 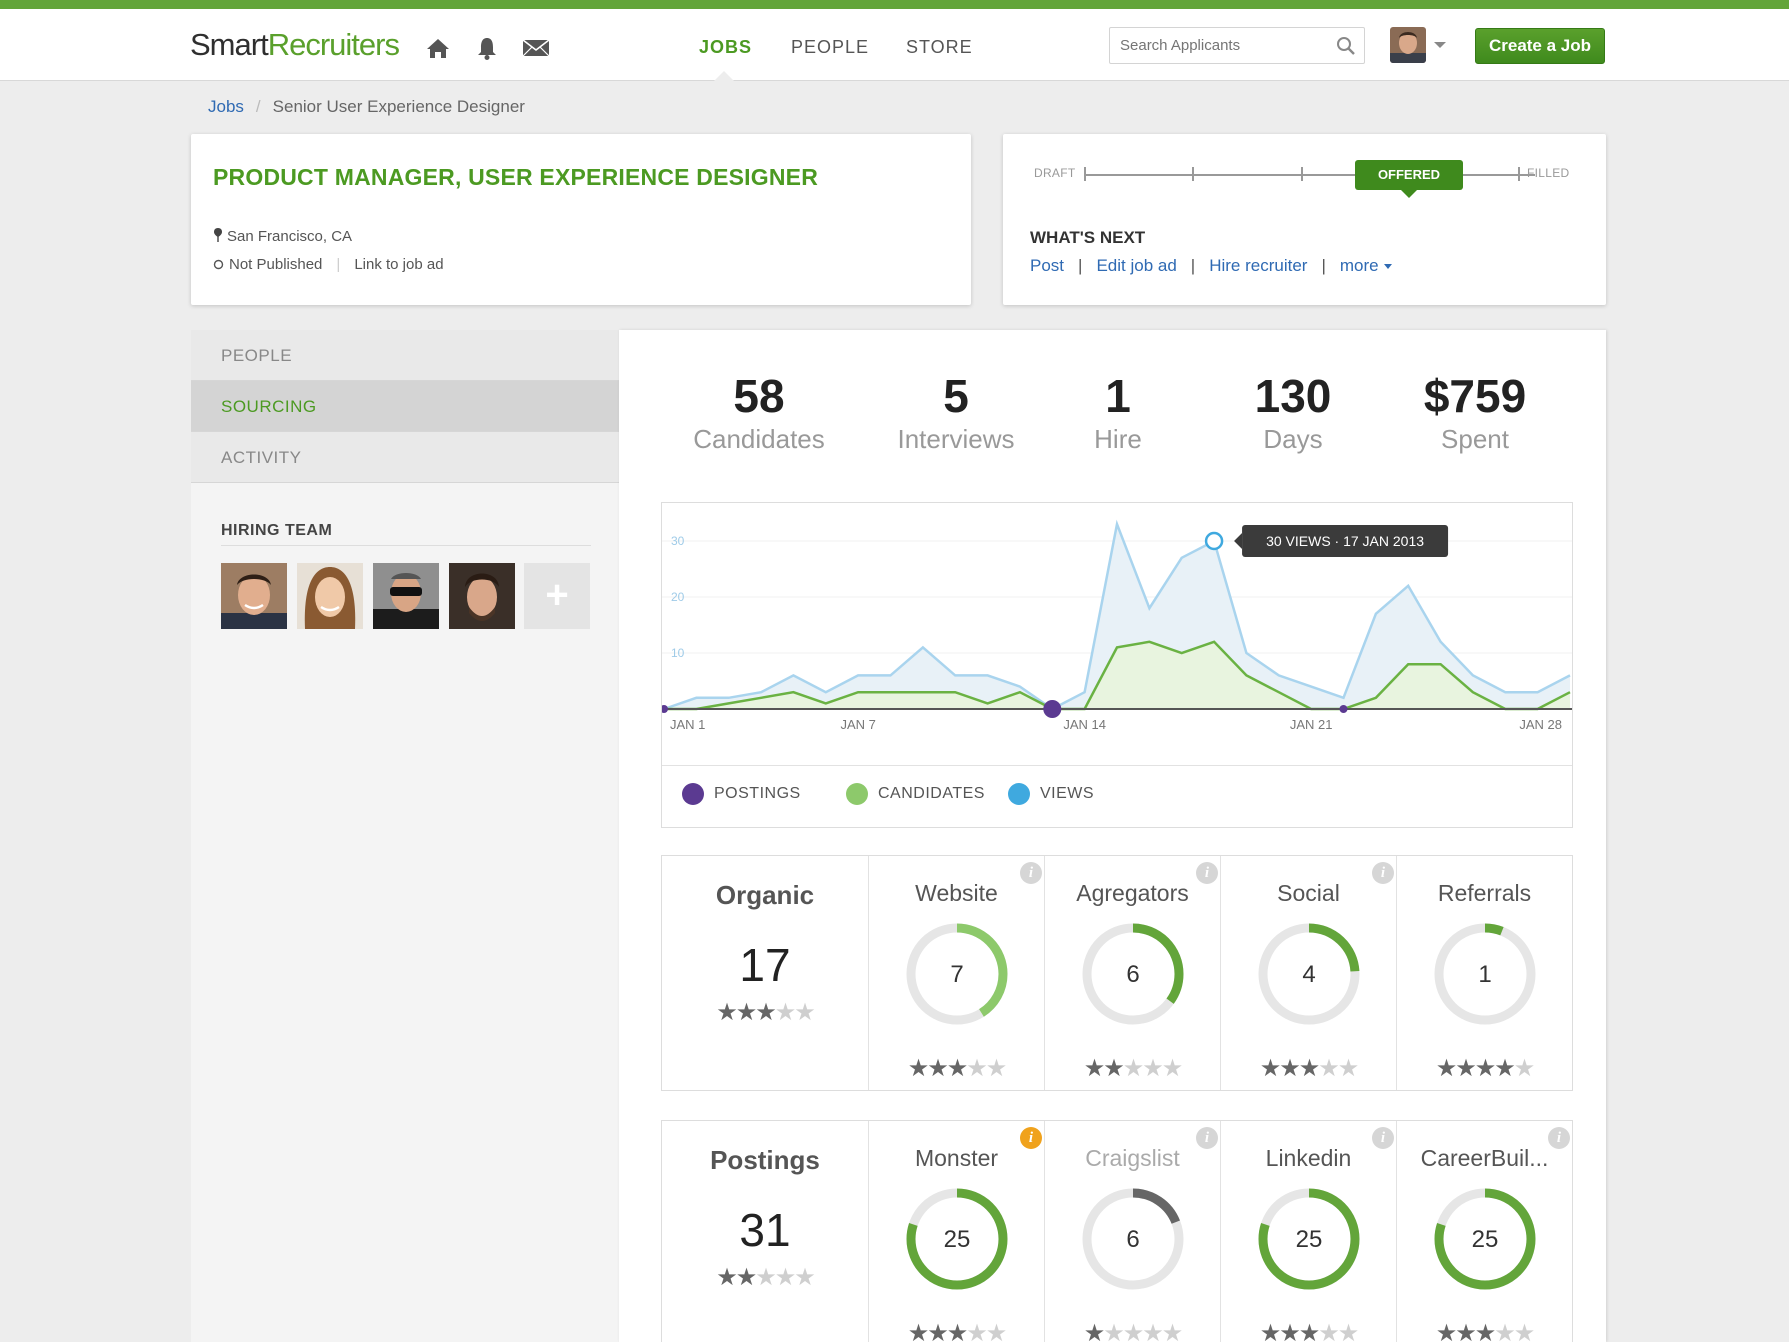 I want to click on y-tick-label: 30, so click(x=678, y=541).